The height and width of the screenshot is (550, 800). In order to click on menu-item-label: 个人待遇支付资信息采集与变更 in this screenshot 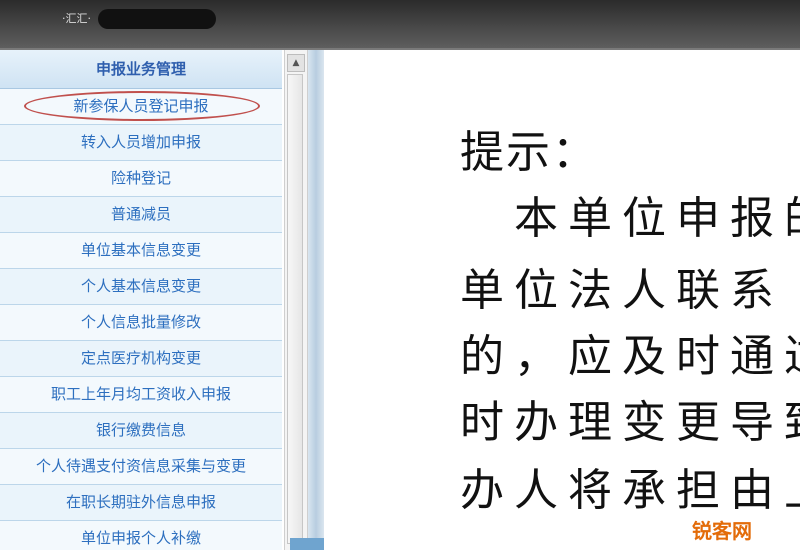, I will do `click(140, 466)`.